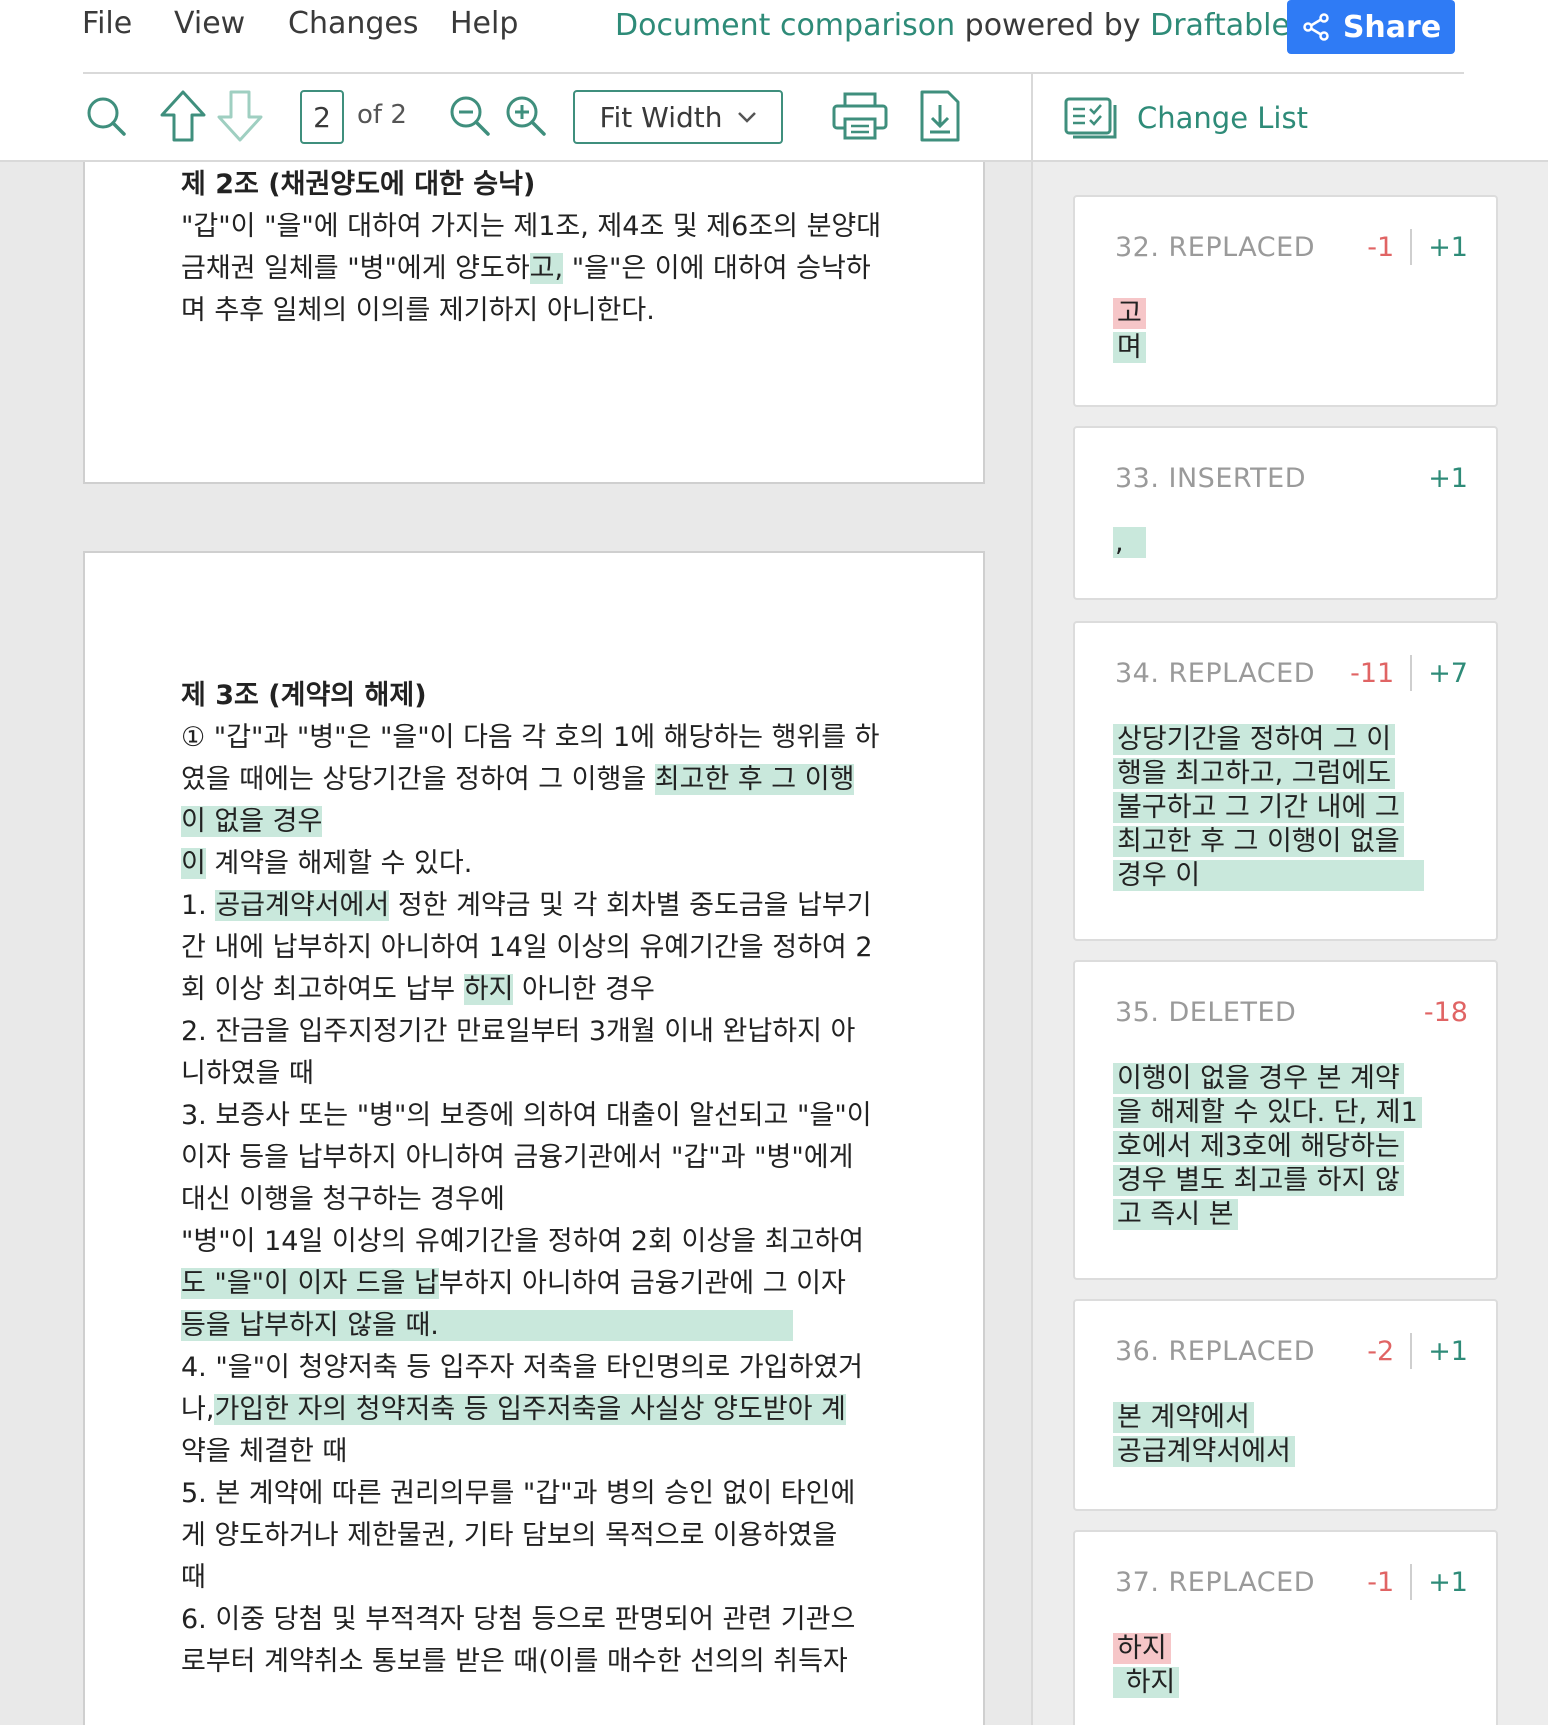  Describe the element at coordinates (514, 1661) in the screenshot. I see `text-line: 로부터 계약취소 통보를 받은 때(이를 매수한 선의의 취득자` at that location.